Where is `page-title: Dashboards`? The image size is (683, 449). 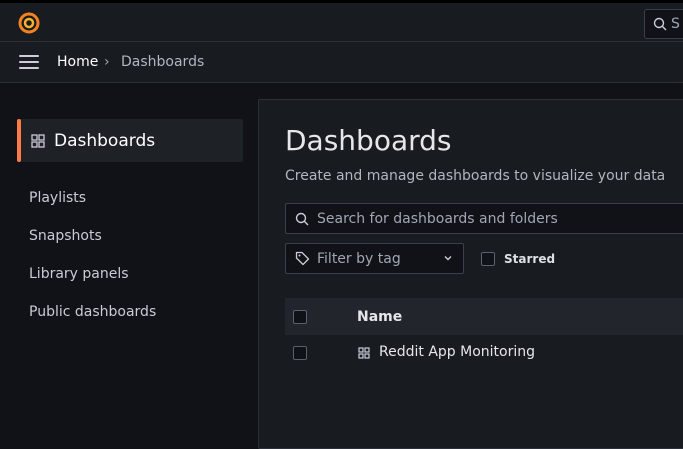
page-title: Dashboards is located at coordinates (368, 140).